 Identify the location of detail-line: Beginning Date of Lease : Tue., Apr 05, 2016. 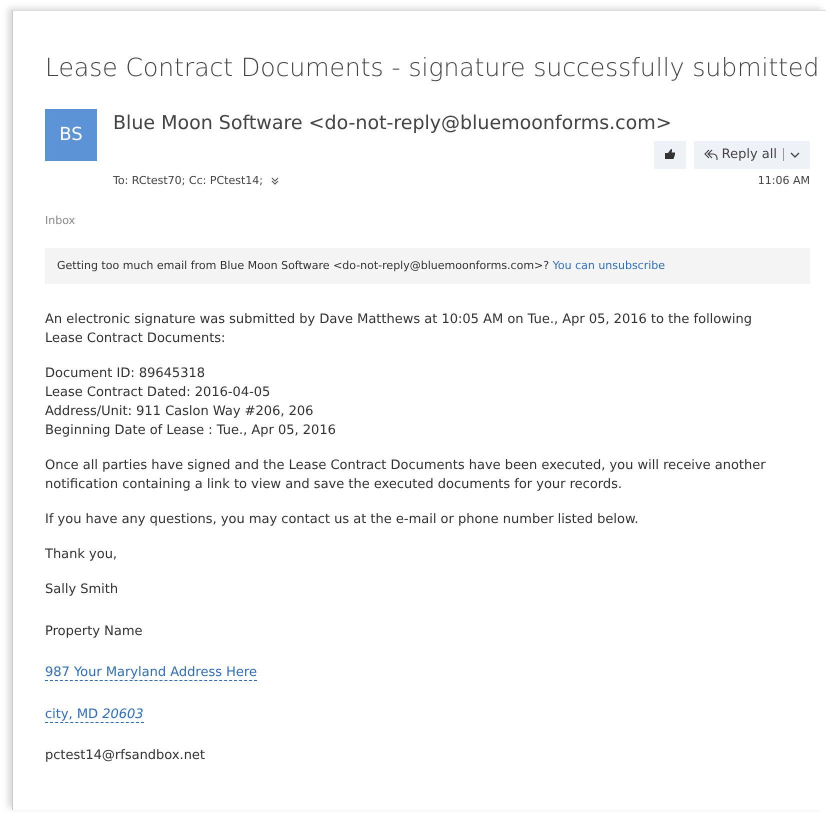
(190, 431).